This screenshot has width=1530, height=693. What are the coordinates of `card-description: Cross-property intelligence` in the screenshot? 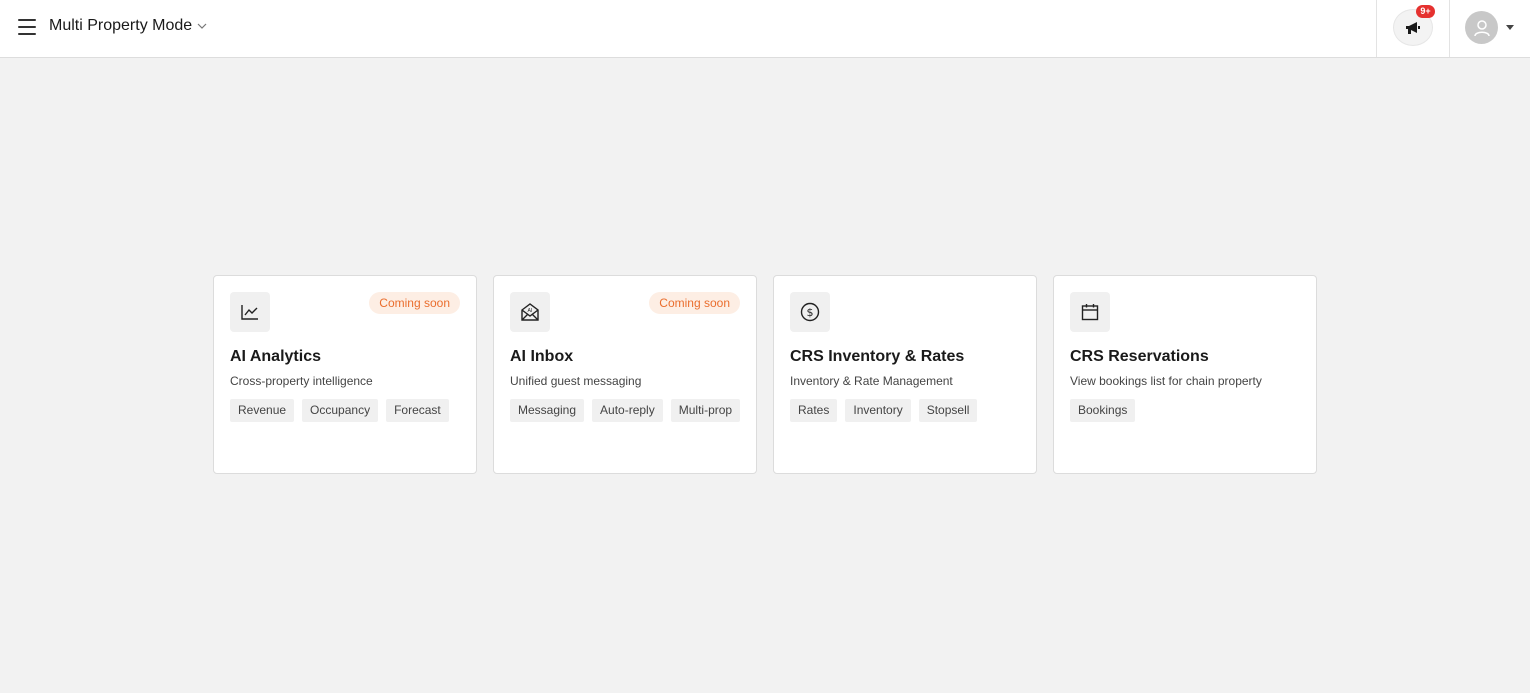 It's located at (301, 381).